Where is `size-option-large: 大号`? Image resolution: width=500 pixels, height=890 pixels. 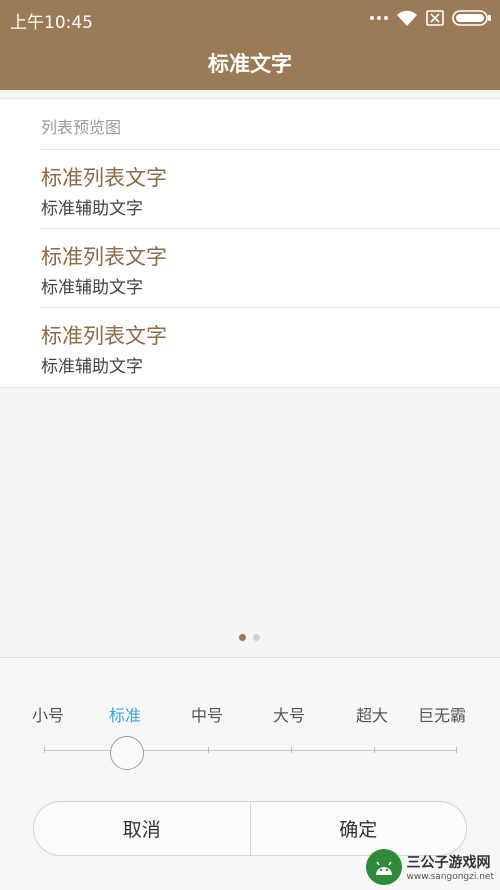
size-option-large: 大号 is located at coordinates (289, 714).